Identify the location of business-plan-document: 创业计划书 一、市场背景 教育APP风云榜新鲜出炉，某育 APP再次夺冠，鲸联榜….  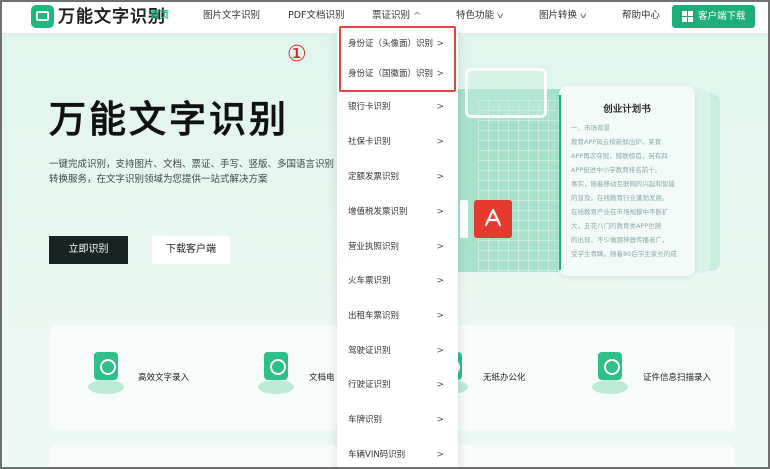
(627, 181).